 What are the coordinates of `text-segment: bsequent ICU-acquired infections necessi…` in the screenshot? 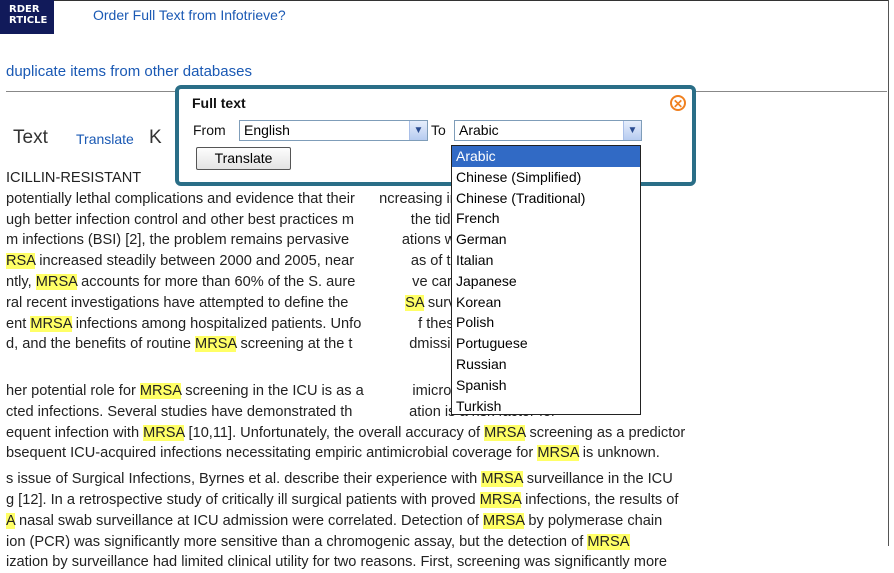 It's located at (272, 453).